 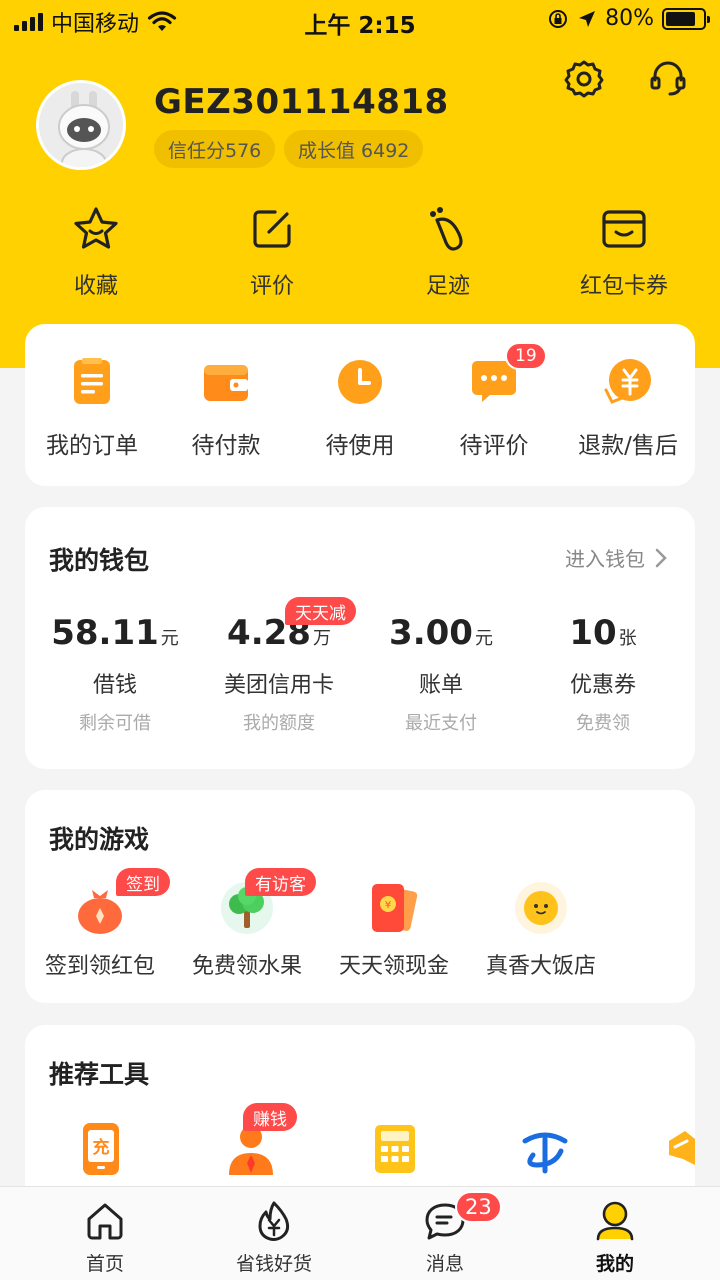 What do you see at coordinates (627, 638) in the screenshot?
I see `wallet-unit: 张` at bounding box center [627, 638].